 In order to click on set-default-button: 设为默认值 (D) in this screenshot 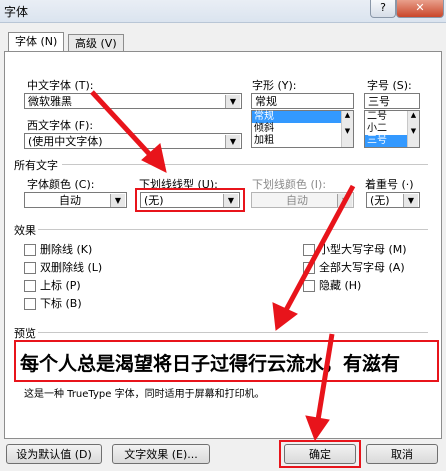, I will do `click(54, 454)`.